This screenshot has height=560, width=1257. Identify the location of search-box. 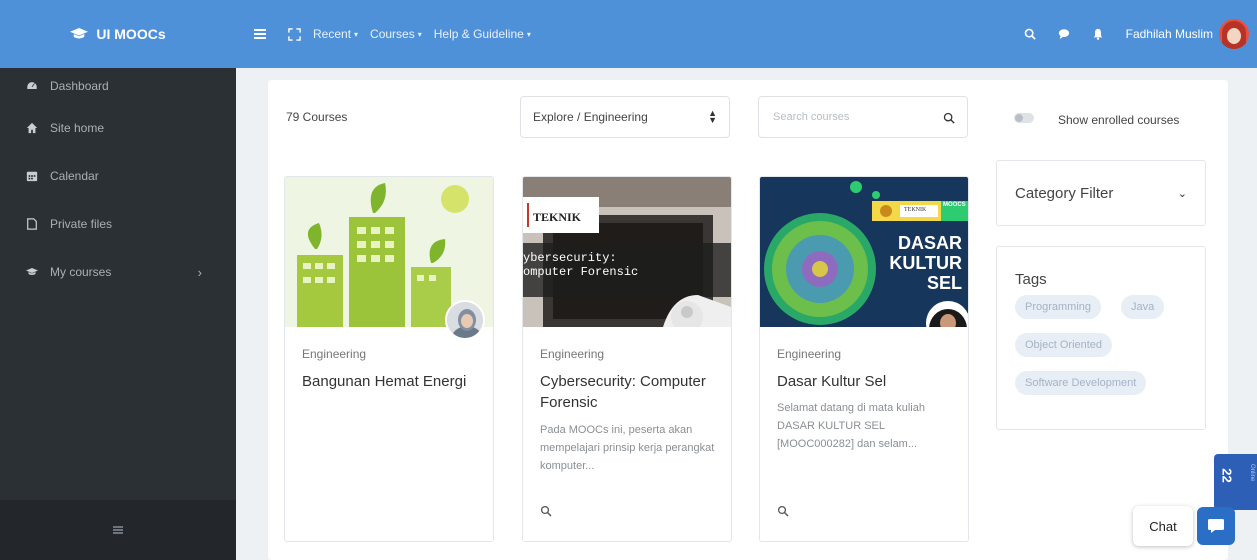
(863, 117).